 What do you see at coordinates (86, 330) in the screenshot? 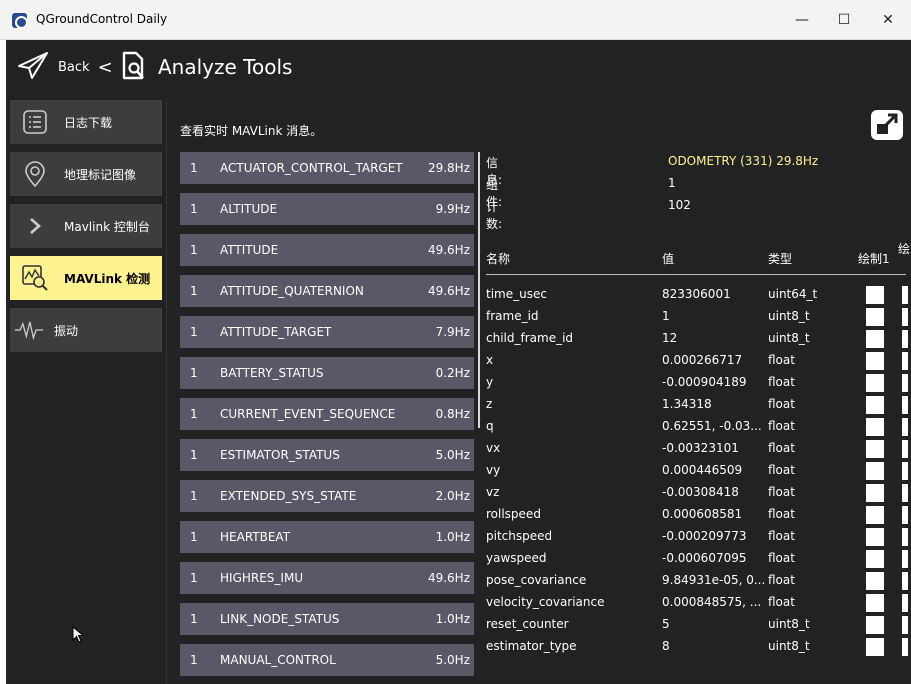
I see `sidebar-item-vibration: 振动` at bounding box center [86, 330].